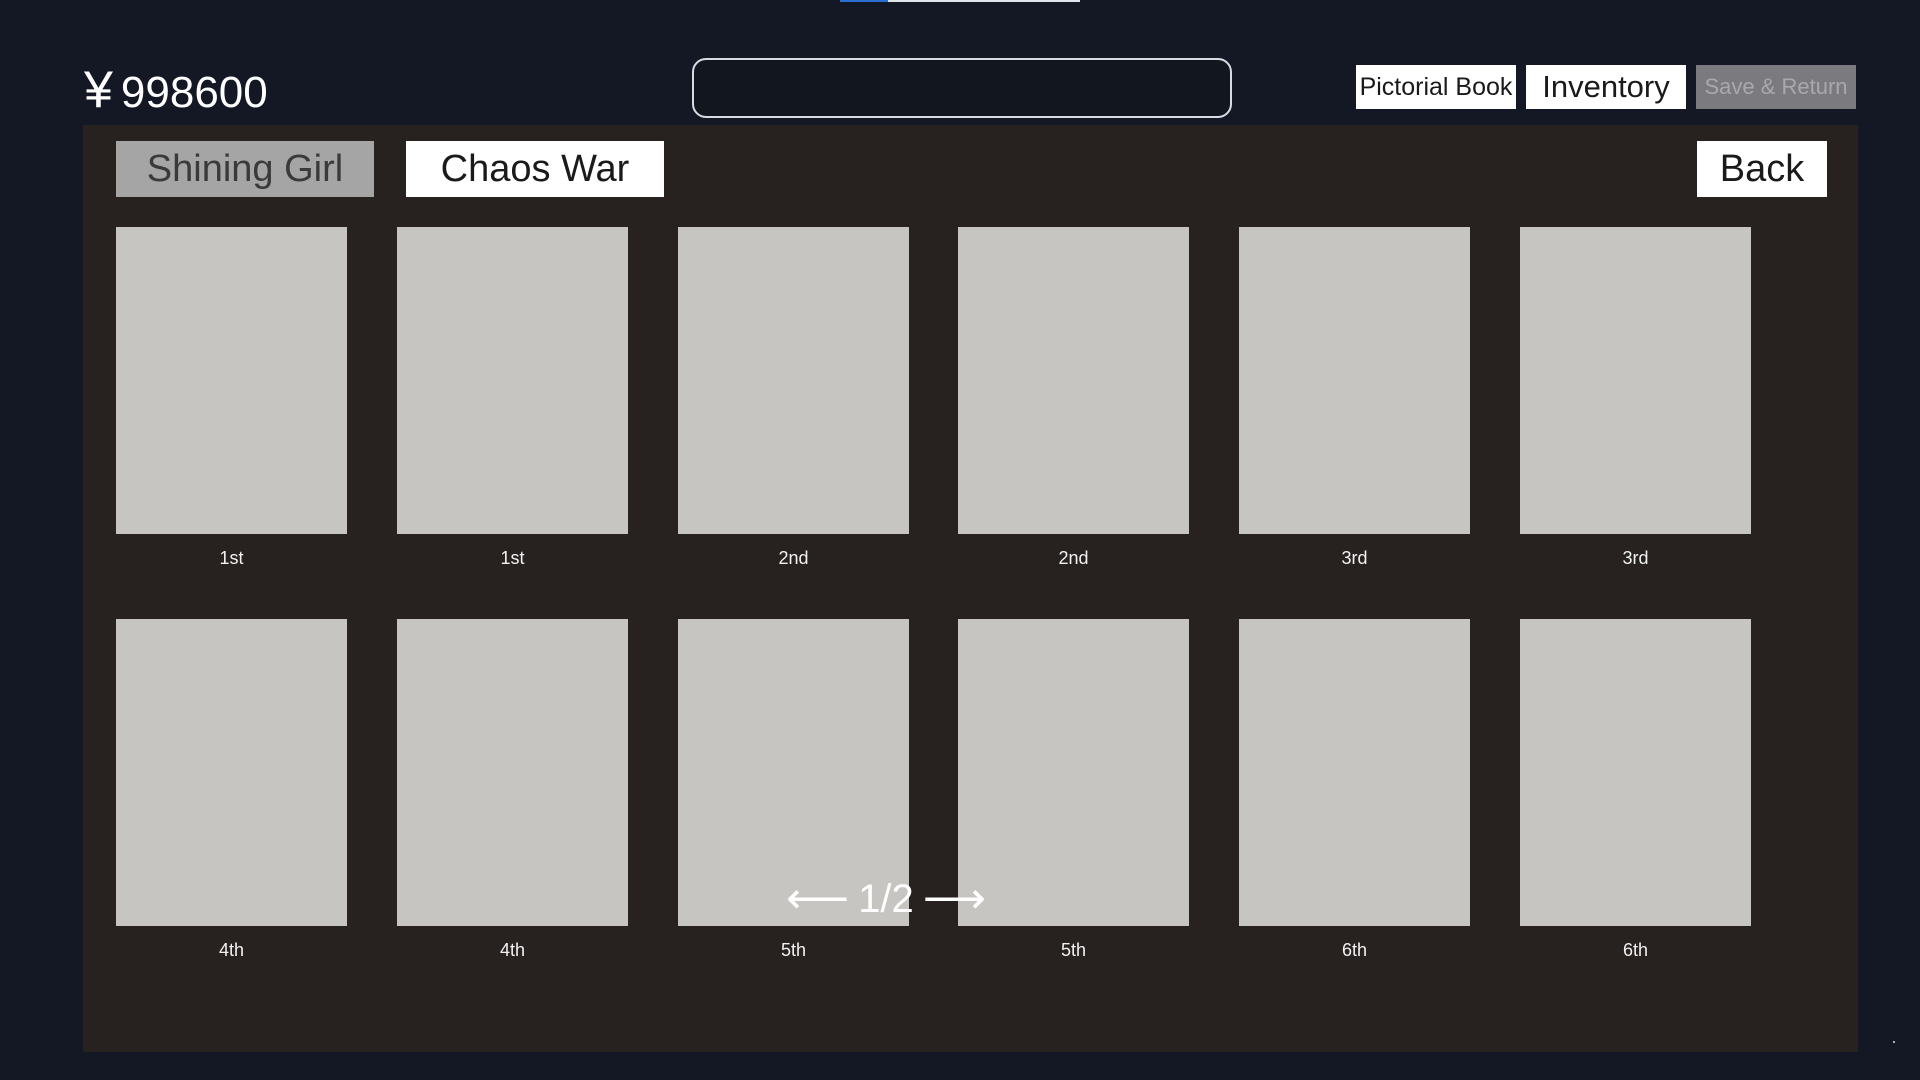 This screenshot has height=1080, width=1920. I want to click on tab-shining-girl: Shining Girl, so click(245, 169).